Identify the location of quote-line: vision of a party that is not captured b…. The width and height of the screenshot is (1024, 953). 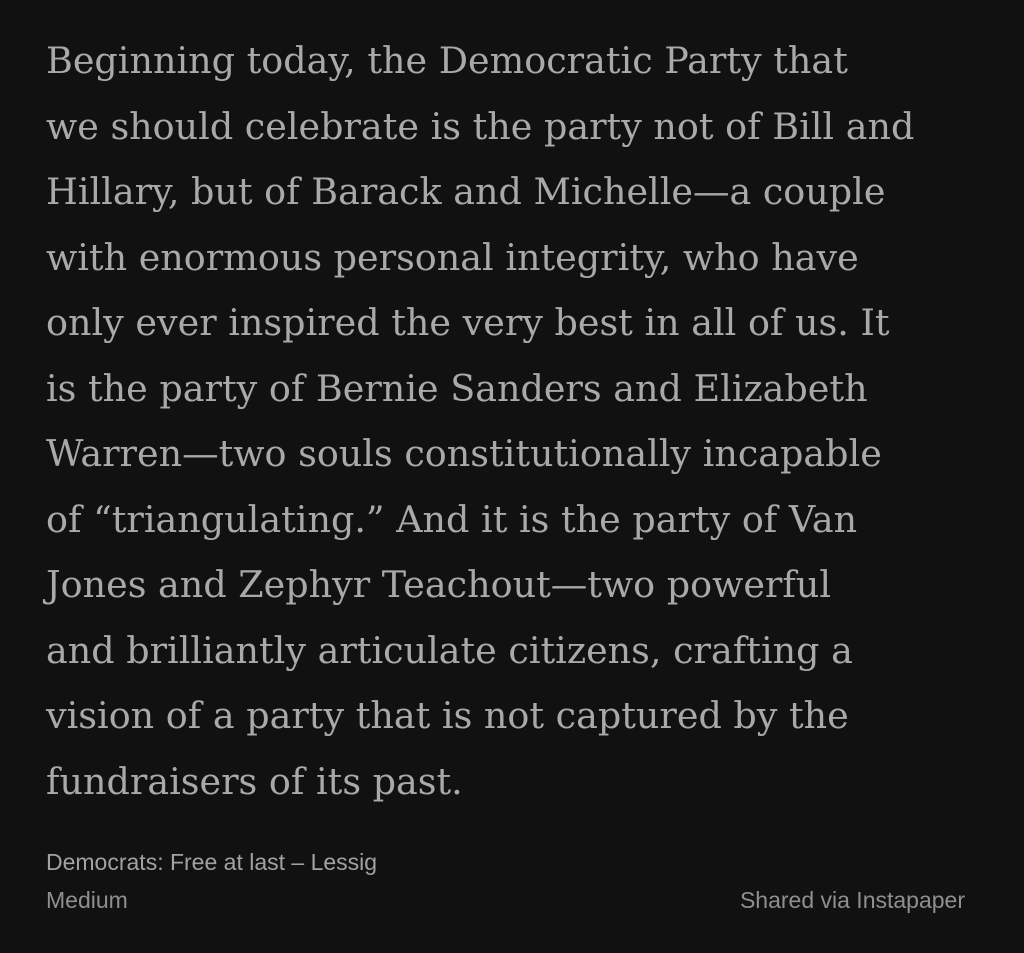
(447, 715).